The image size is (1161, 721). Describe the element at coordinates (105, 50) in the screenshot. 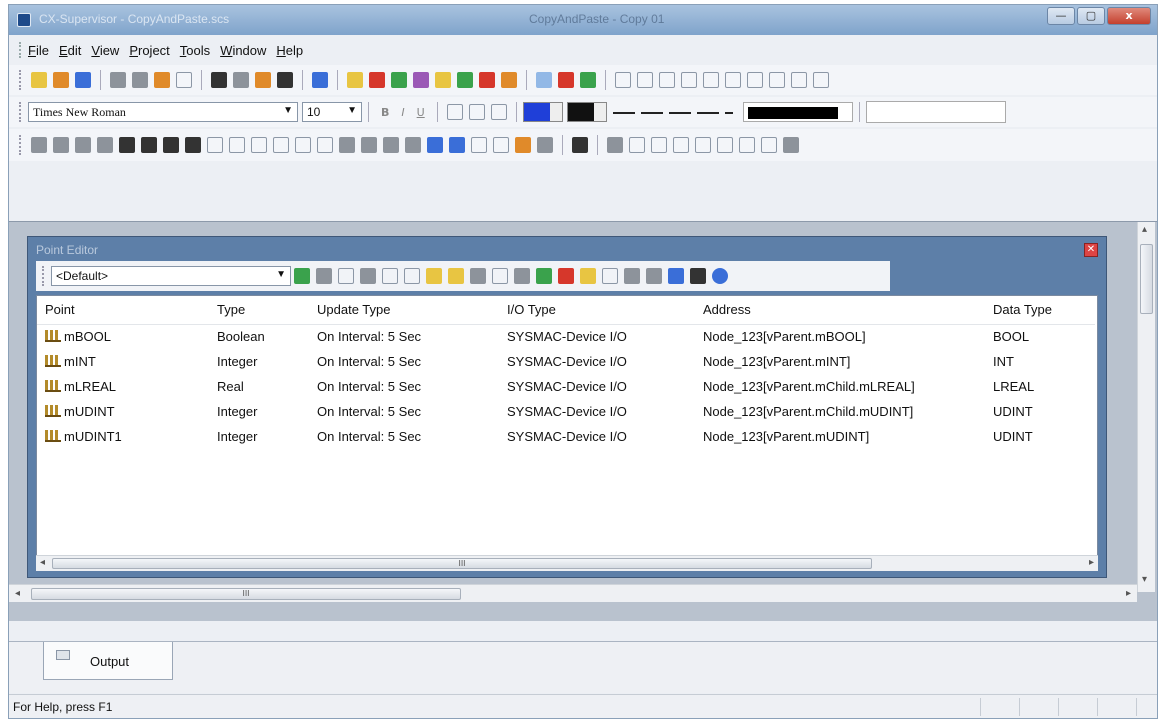

I see `menu-view: View` at that location.